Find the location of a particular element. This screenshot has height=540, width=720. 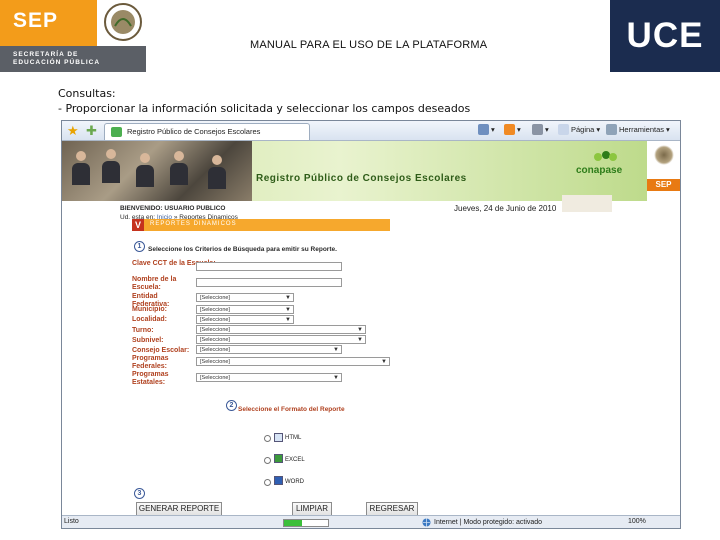

section-header: V REPORTES DINAMICOS is located at coordinates (261, 225).